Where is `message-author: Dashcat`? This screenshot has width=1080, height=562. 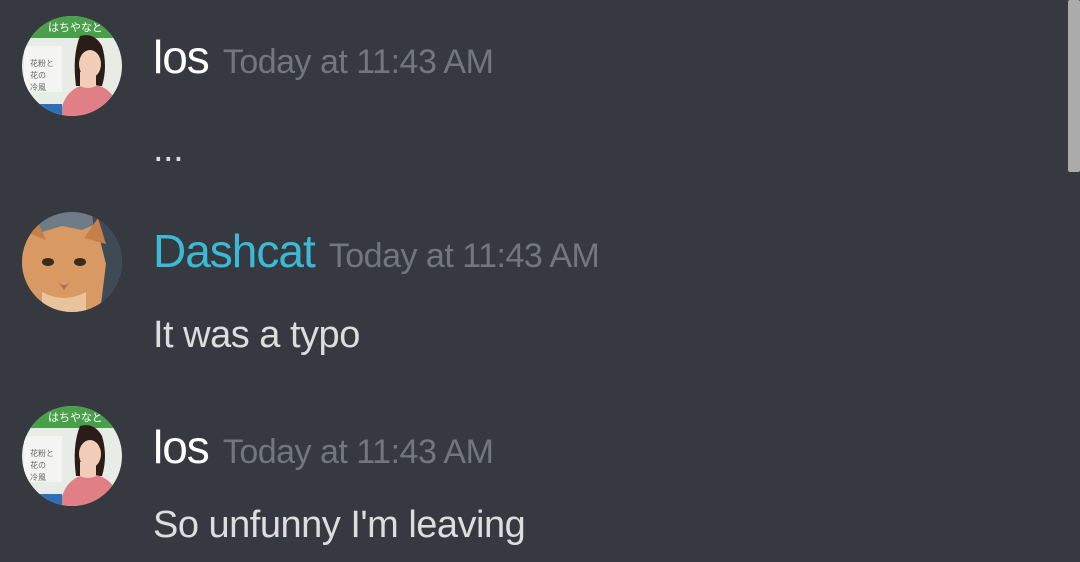
message-author: Dashcat is located at coordinates (234, 251).